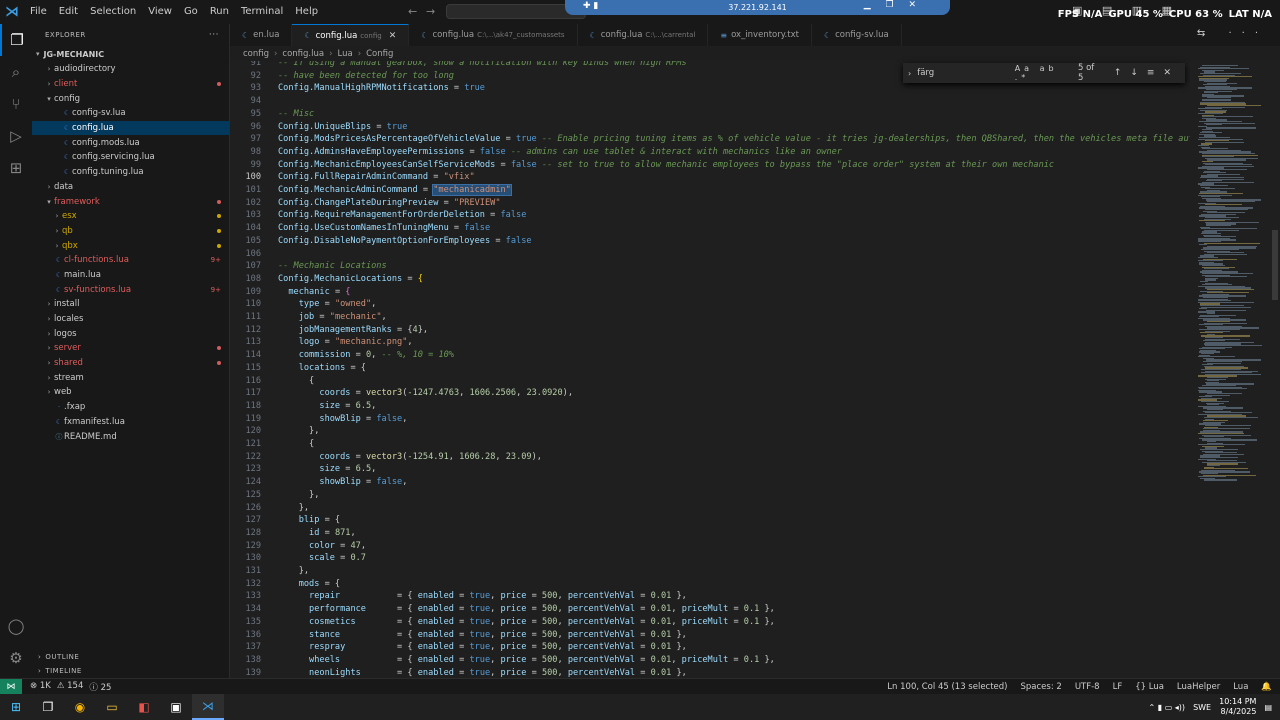  Describe the element at coordinates (909, 73) in the screenshot. I see `toggle-replace-icon: ›` at that location.